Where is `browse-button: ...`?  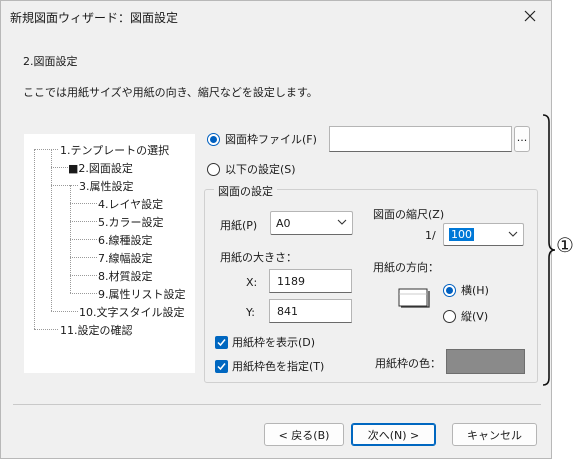
browse-button: ... is located at coordinates (522, 139).